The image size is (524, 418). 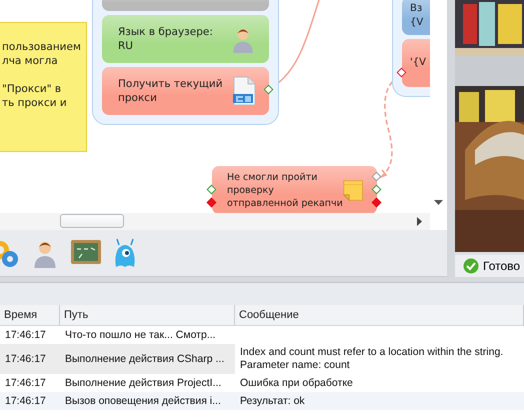 What do you see at coordinates (419, 221) in the screenshot?
I see `scroll-right-icon` at bounding box center [419, 221].